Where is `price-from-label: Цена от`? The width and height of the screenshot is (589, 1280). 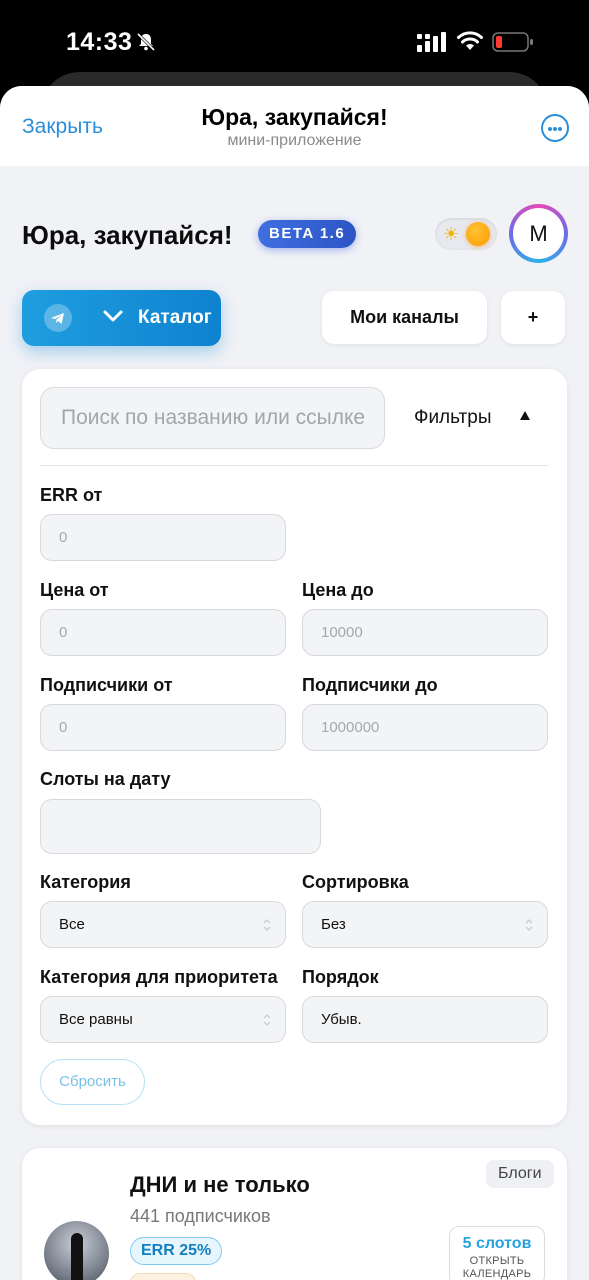 price-from-label: Цена от is located at coordinates (74, 590).